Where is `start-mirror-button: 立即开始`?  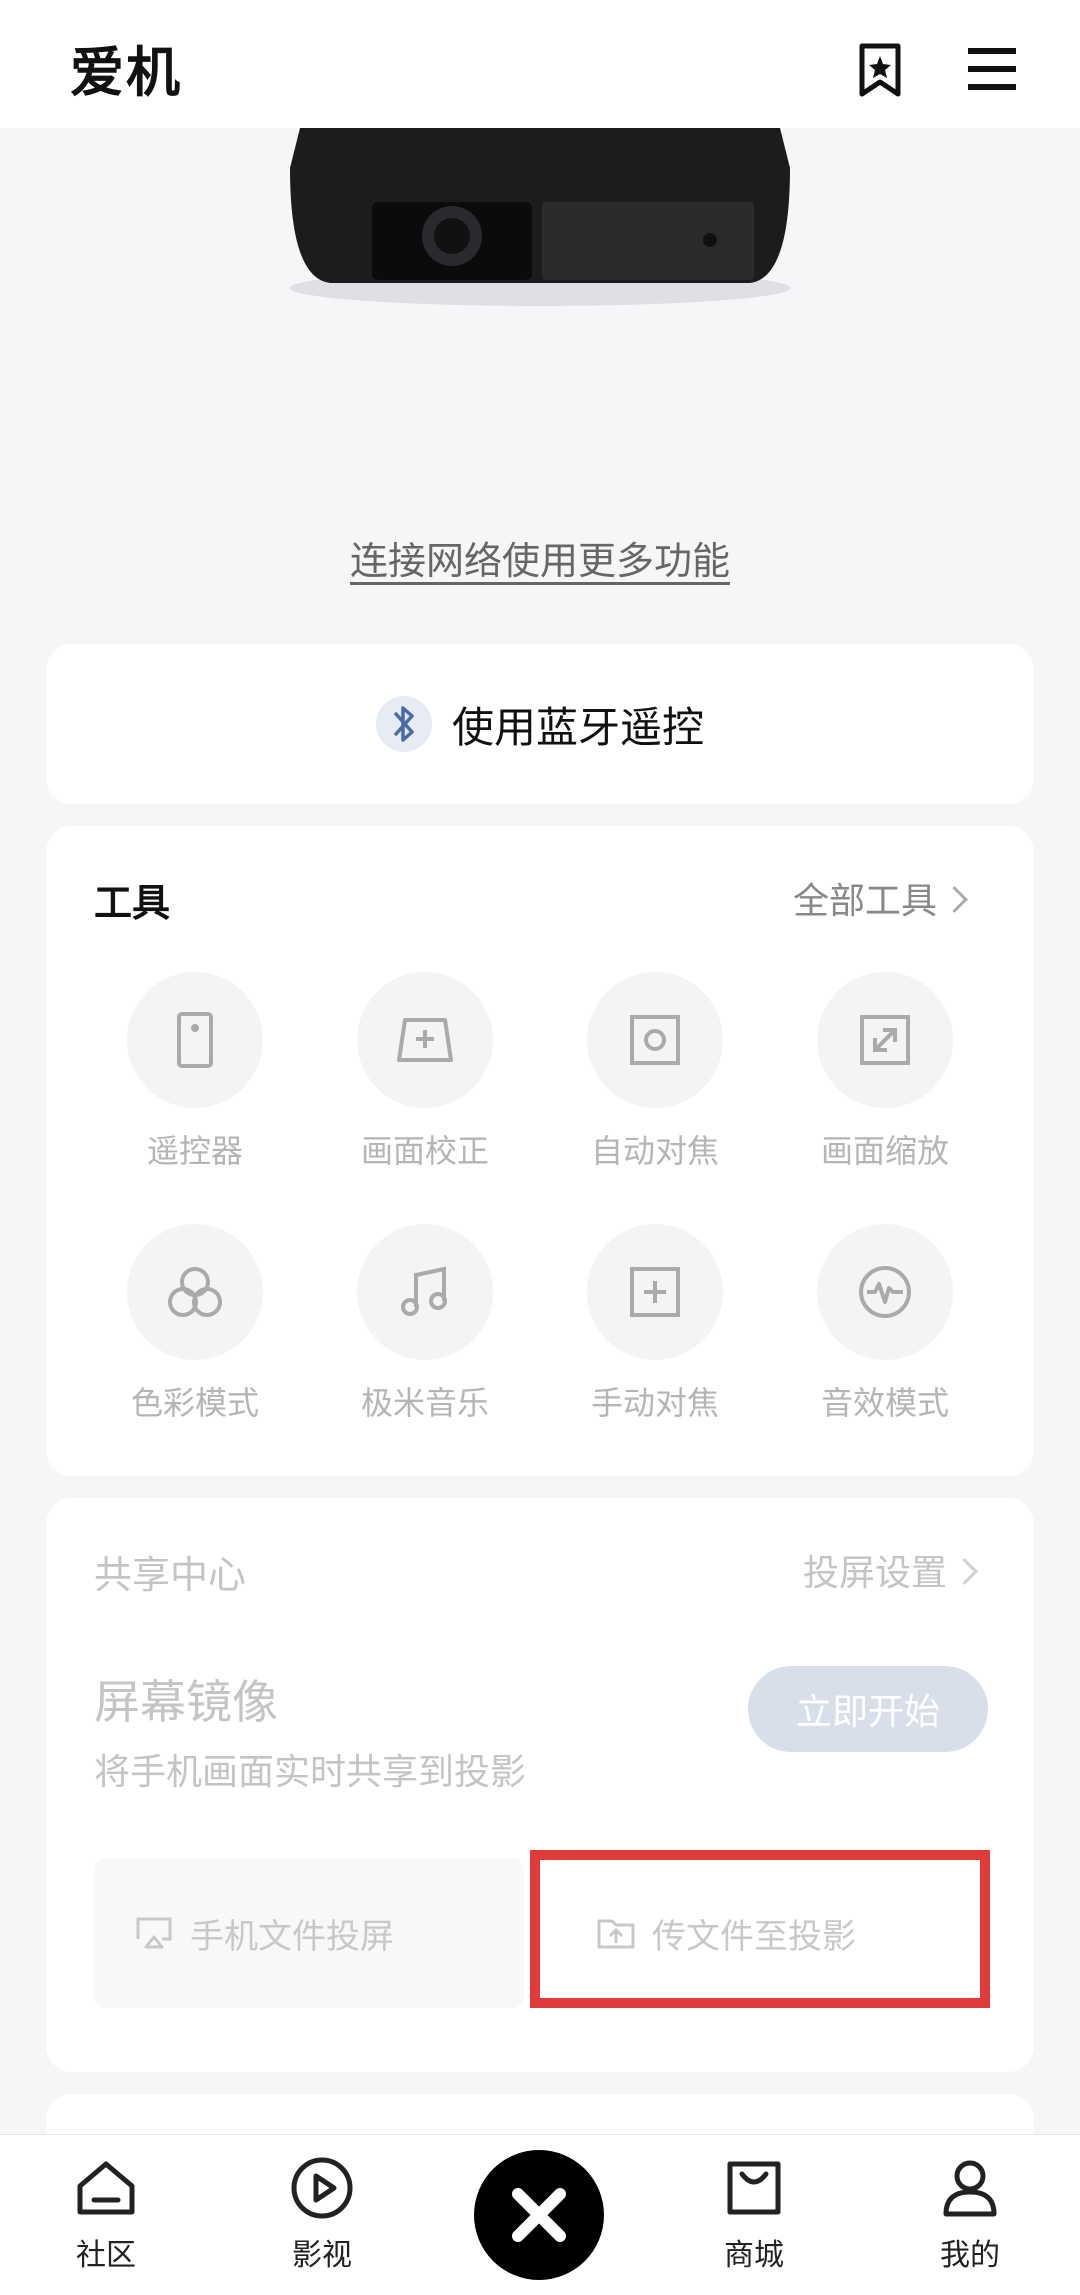
start-mirror-button: 立即开始 is located at coordinates (868, 1709).